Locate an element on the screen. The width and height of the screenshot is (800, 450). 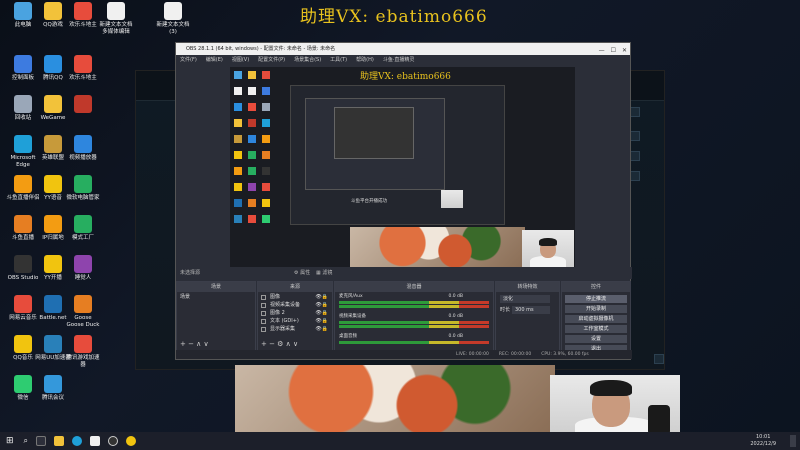
close-icon is located at coordinates (635, 112).